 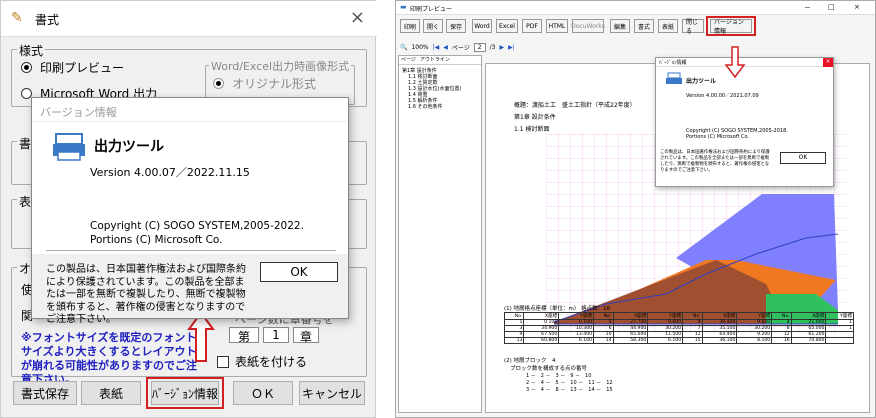 I want to click on doc-section-heading: 1.1 検討断面, so click(x=532, y=129).